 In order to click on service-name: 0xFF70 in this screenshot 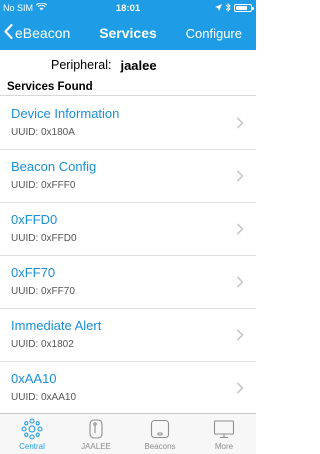, I will do `click(33, 272)`.